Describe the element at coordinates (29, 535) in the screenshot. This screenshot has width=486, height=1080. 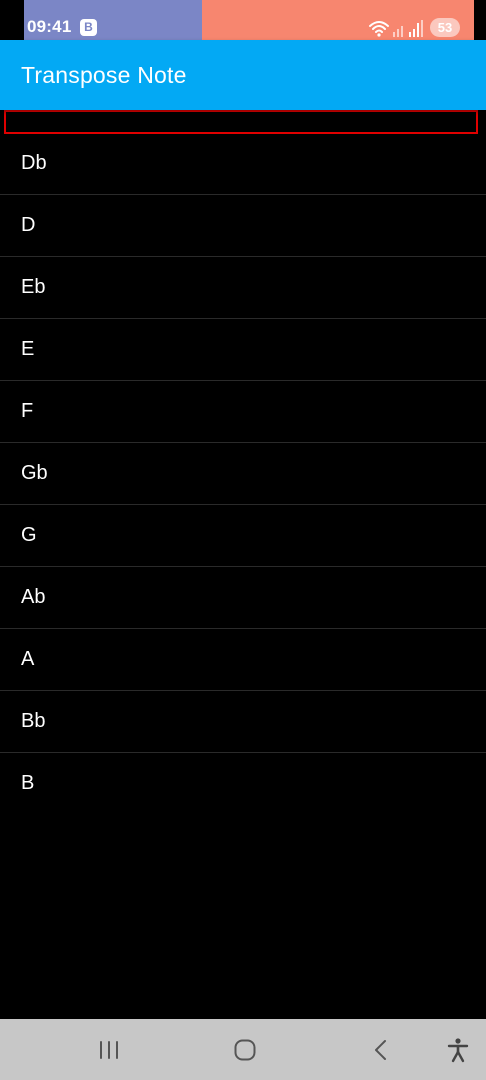
I see `list-item-label: G` at that location.